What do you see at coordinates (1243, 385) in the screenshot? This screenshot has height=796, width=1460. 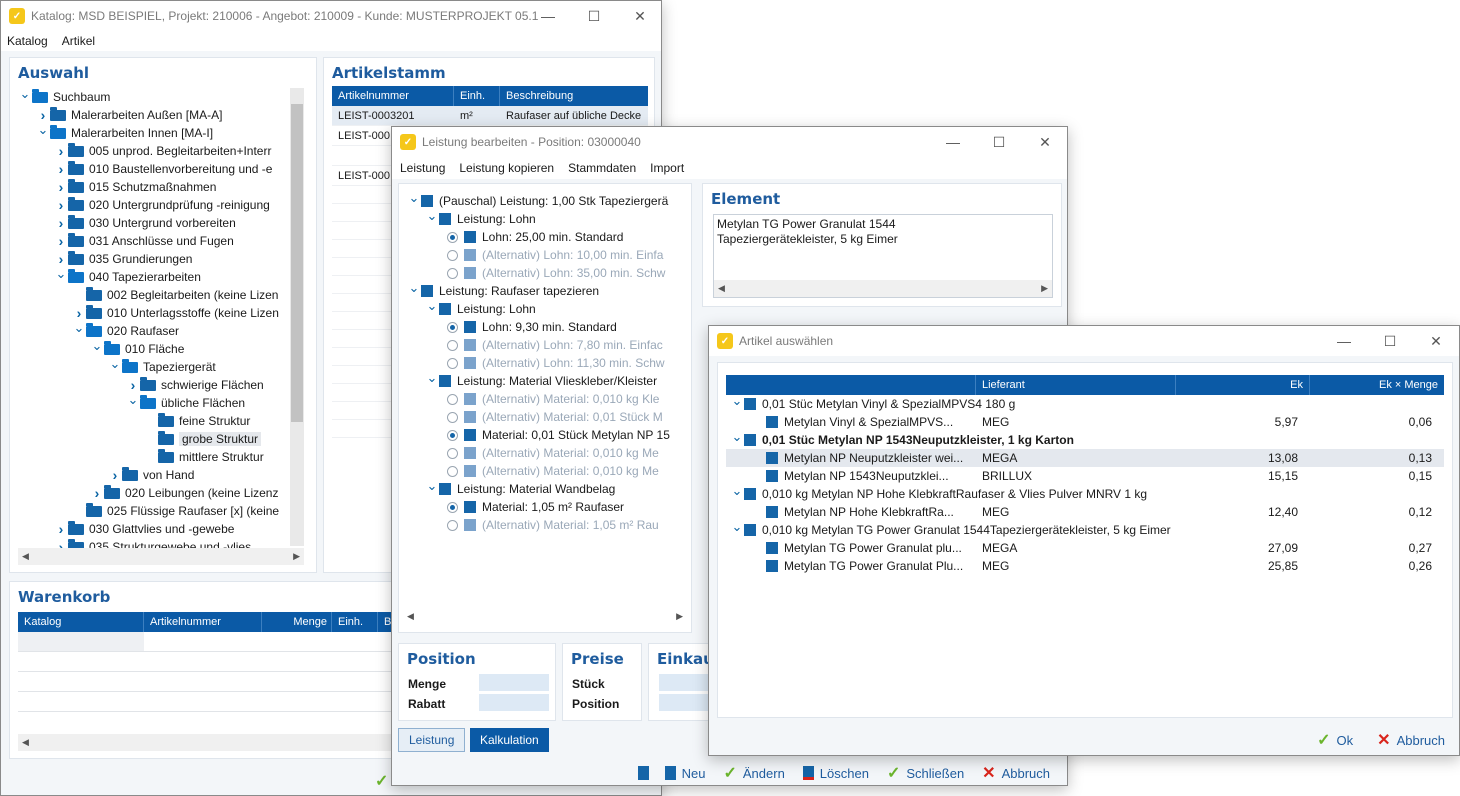 I see `col-ek: Ek` at bounding box center [1243, 385].